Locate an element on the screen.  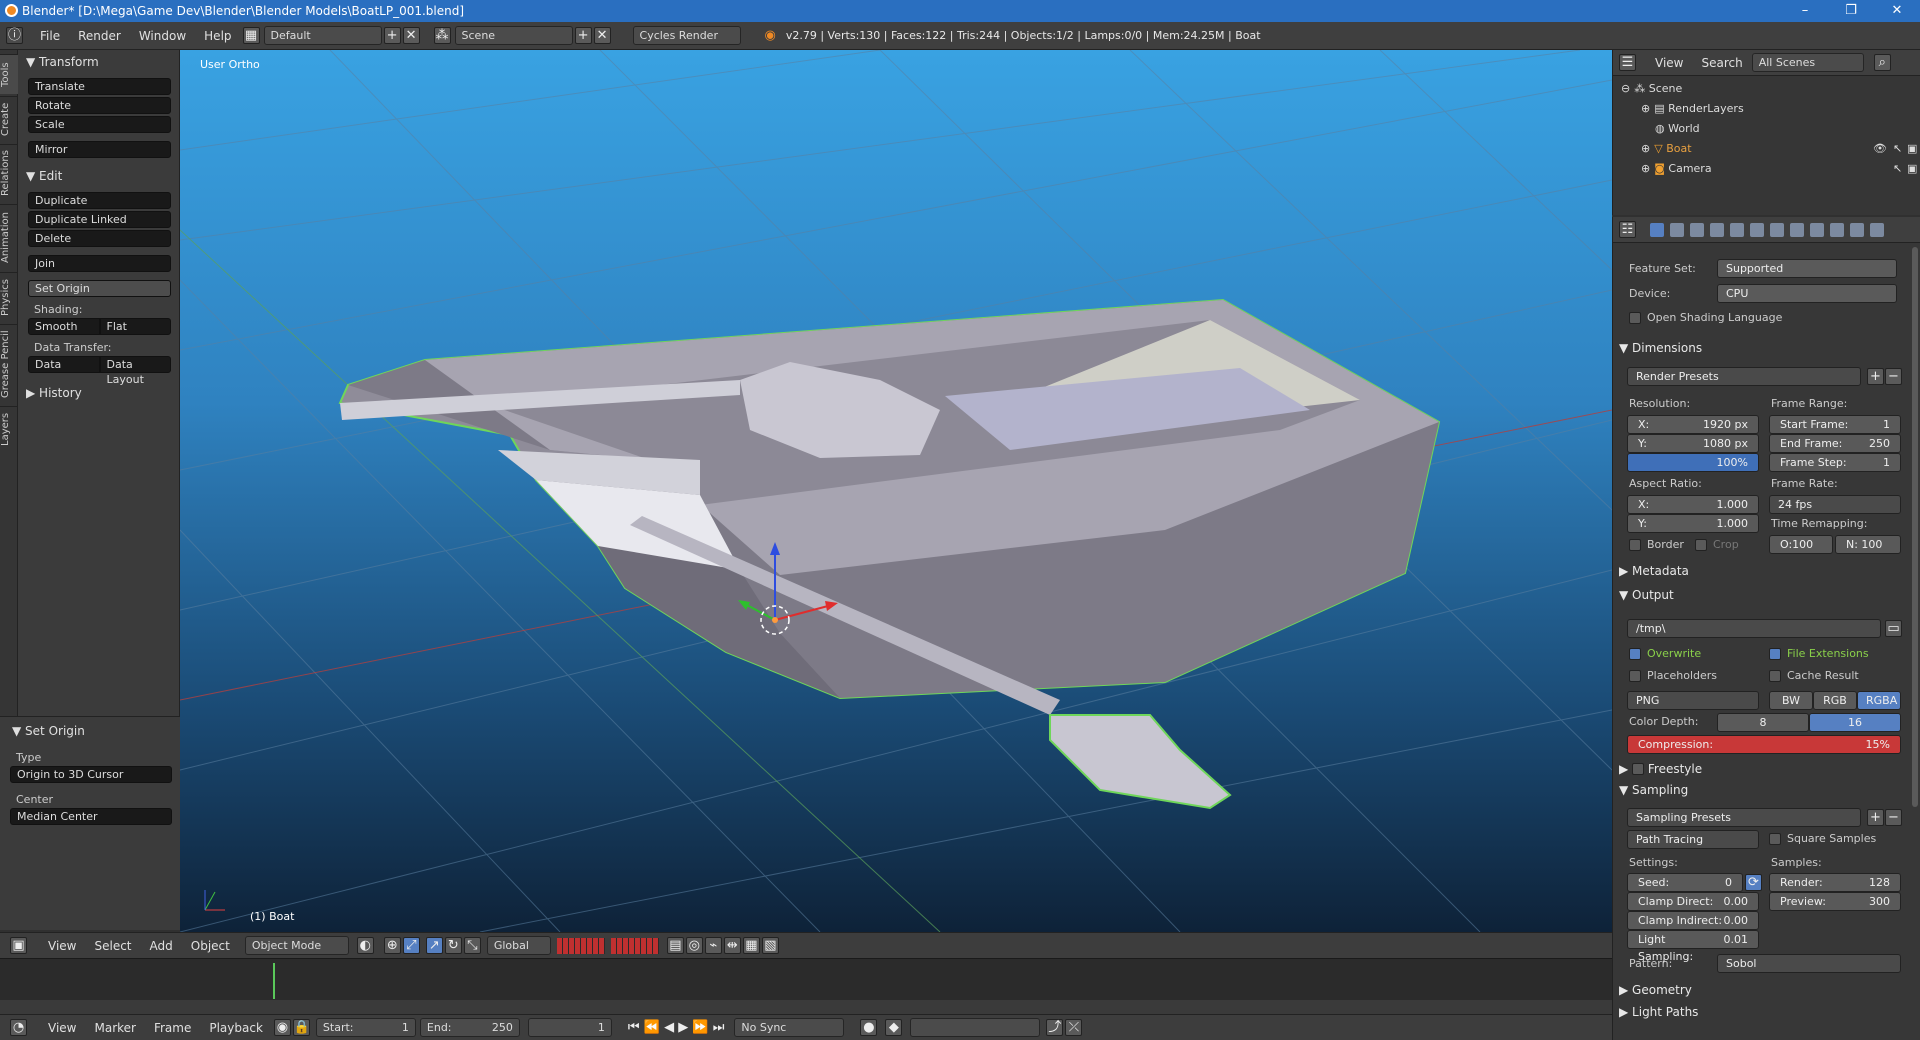
compression-slider: Compression: 15% is located at coordinates (1764, 744).